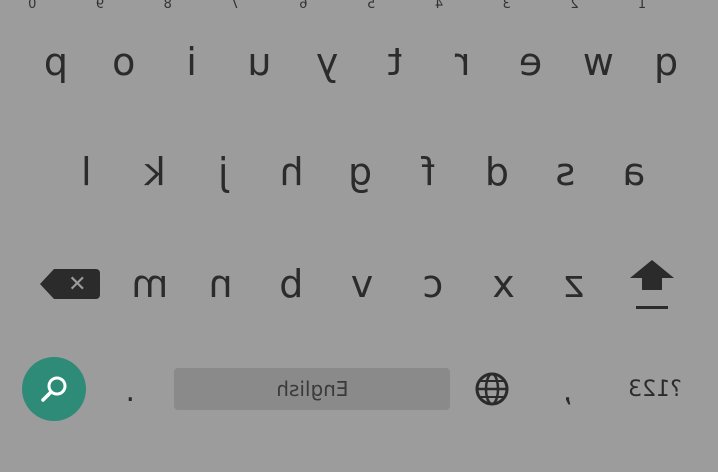 Image resolution: width=718 pixels, height=472 pixels. I want to click on space-bar: English, so click(312, 389).